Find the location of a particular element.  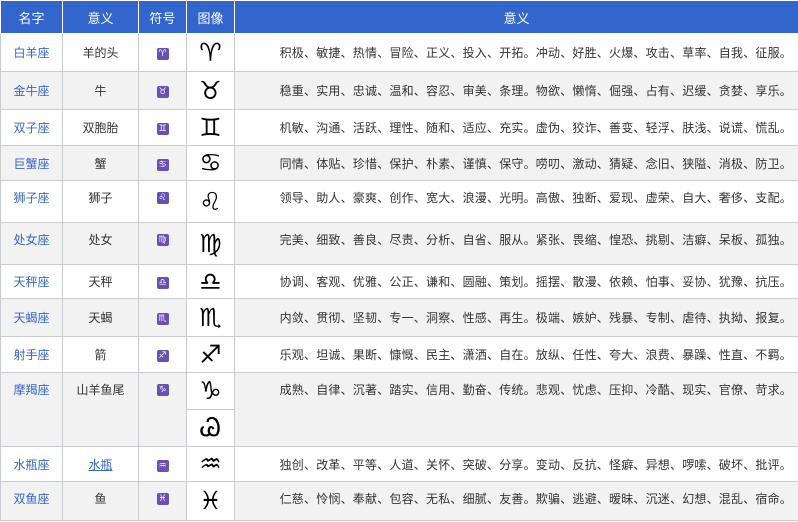

sign-name: 摩羯座 is located at coordinates (31, 409).